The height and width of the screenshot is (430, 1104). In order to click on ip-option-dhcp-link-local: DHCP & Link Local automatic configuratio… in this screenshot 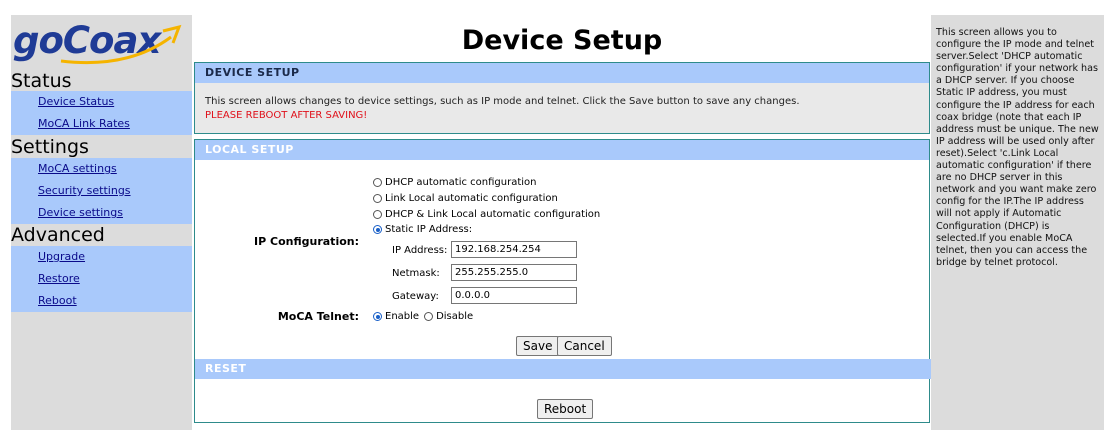, I will do `click(486, 214)`.